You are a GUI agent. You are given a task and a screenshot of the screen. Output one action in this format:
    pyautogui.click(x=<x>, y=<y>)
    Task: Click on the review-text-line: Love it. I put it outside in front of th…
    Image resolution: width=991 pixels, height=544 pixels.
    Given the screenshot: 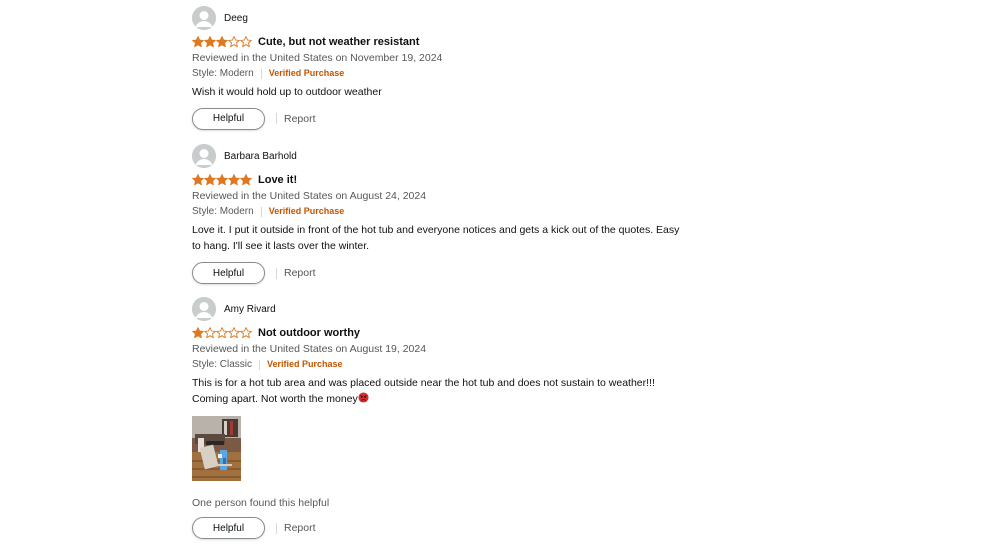 What is the action you would take?
    pyautogui.click(x=436, y=230)
    